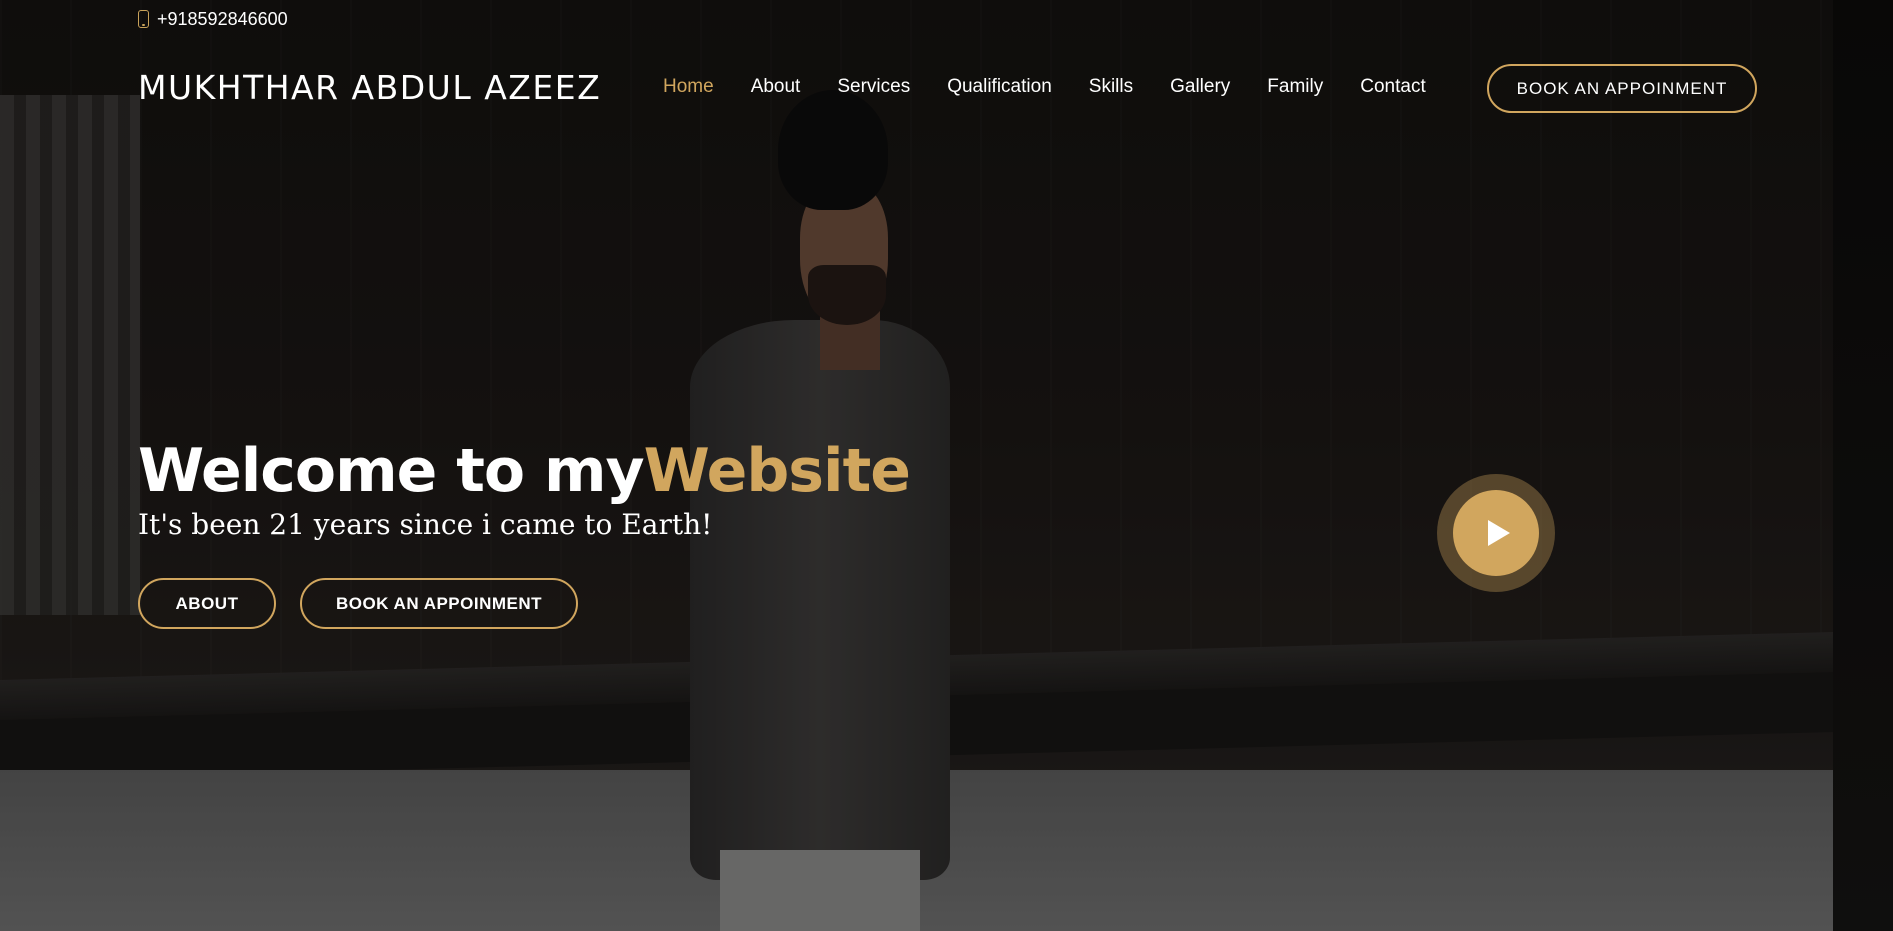  I want to click on nav-item-qualification: Qualification, so click(999, 87).